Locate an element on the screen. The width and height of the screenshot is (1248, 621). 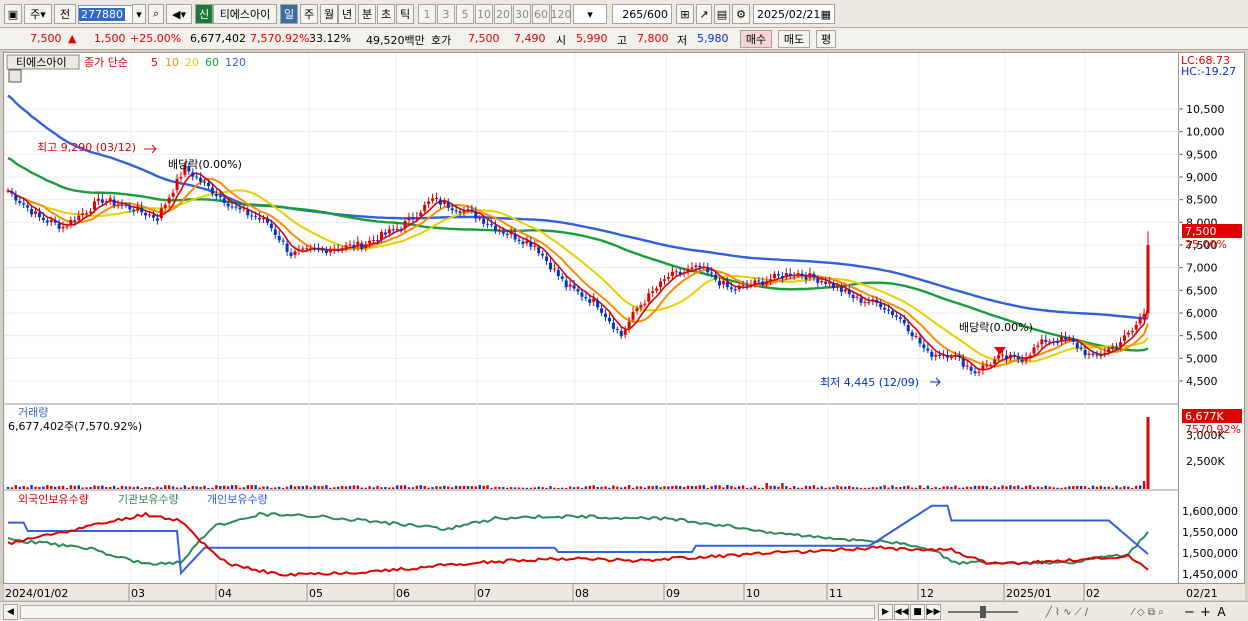
eval-button: 평 is located at coordinates (826, 39).